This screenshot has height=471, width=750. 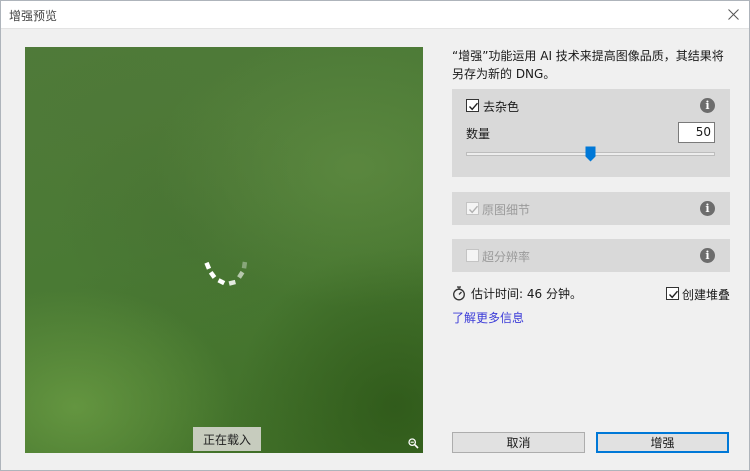 I want to click on slider-thumb-icon, so click(x=590, y=154).